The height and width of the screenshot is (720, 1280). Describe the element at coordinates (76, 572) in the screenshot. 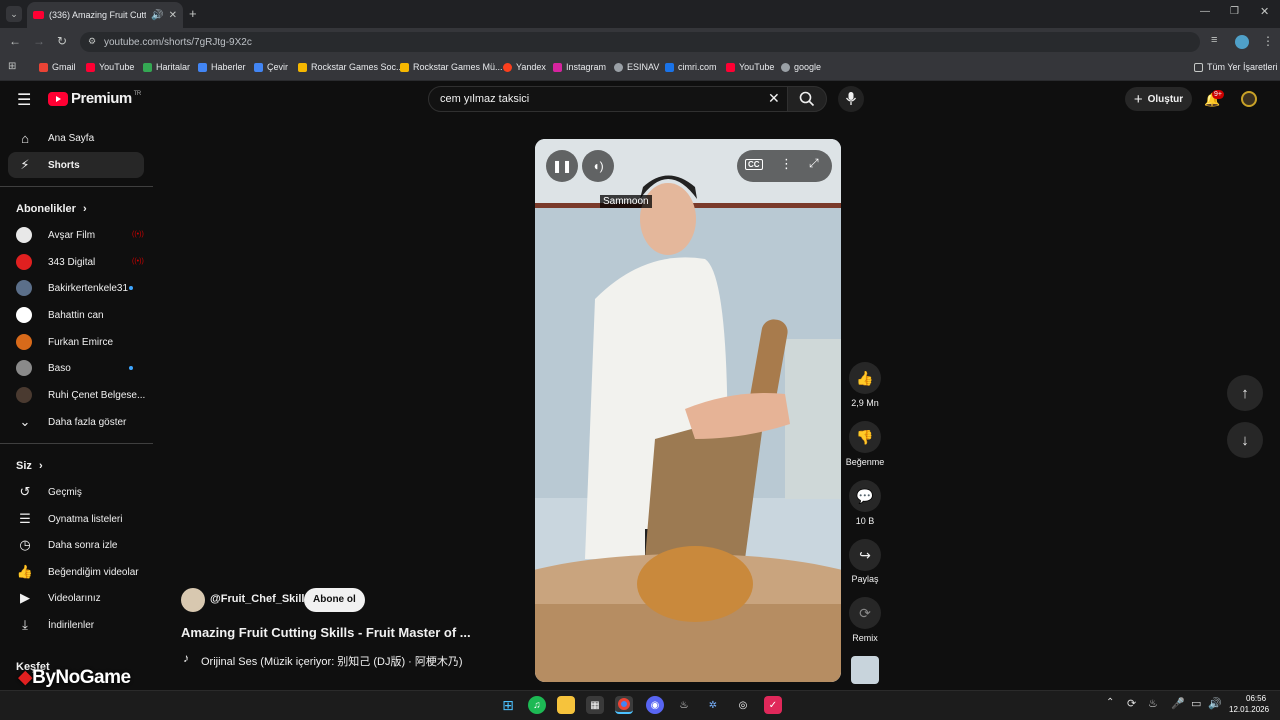

I see `sidebar-item-liked-videos: 👍 Beğendiğim videolar` at that location.